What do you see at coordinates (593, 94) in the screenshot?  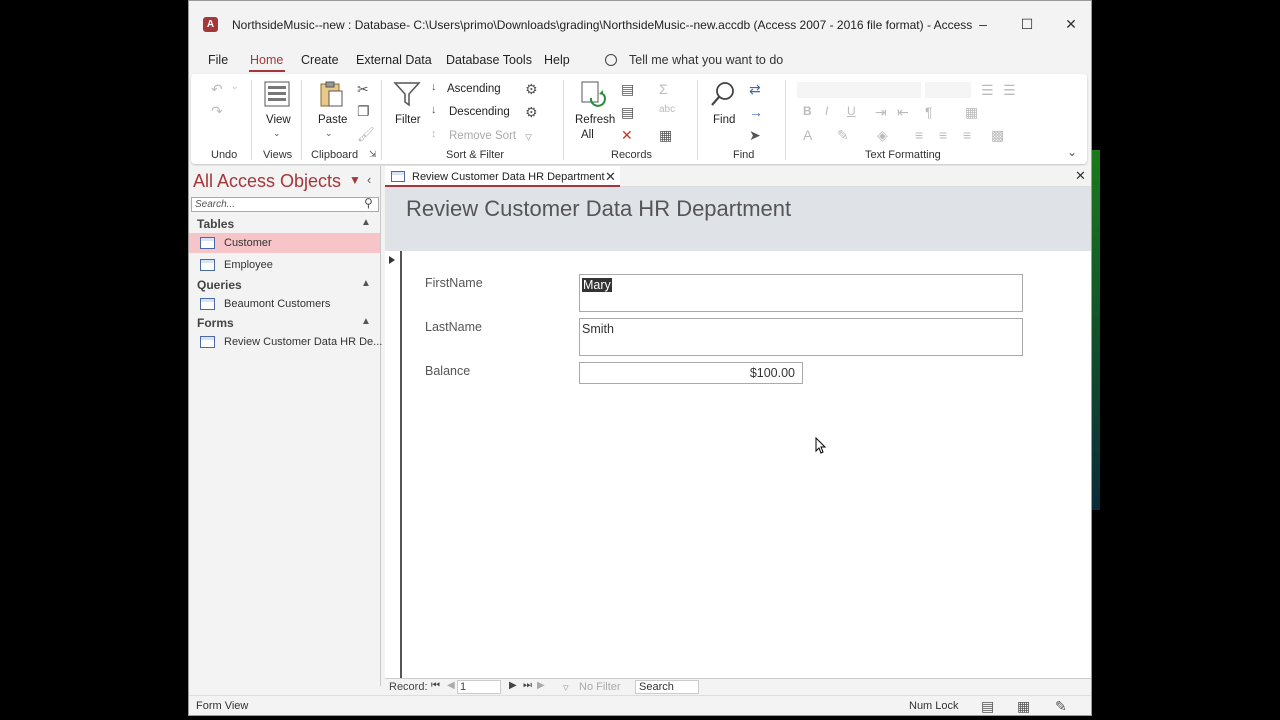 I see `refresh-icon` at bounding box center [593, 94].